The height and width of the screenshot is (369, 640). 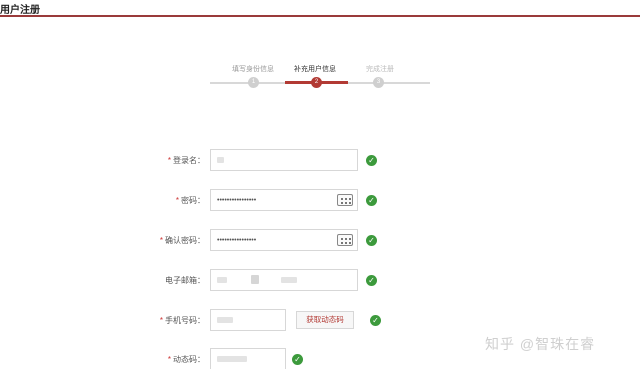 What do you see at coordinates (237, 200) in the screenshot?
I see `password-masked-value: ••••••••••••••••` at bounding box center [237, 200].